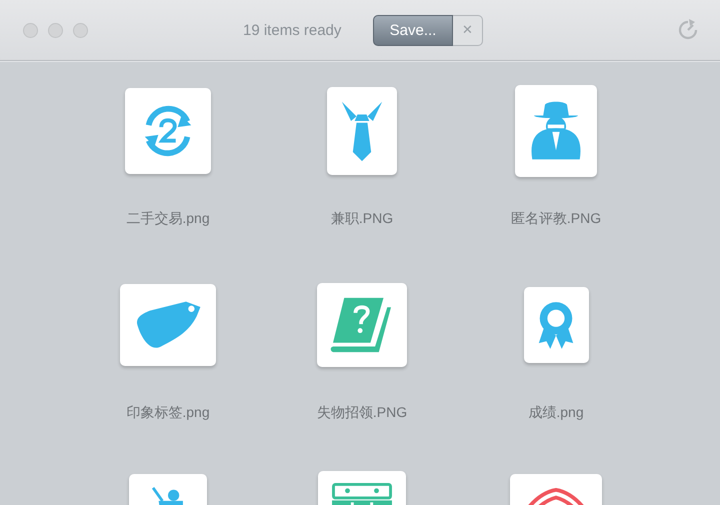 The image size is (720, 505). I want to click on status-text: 19 items ready, so click(292, 30).